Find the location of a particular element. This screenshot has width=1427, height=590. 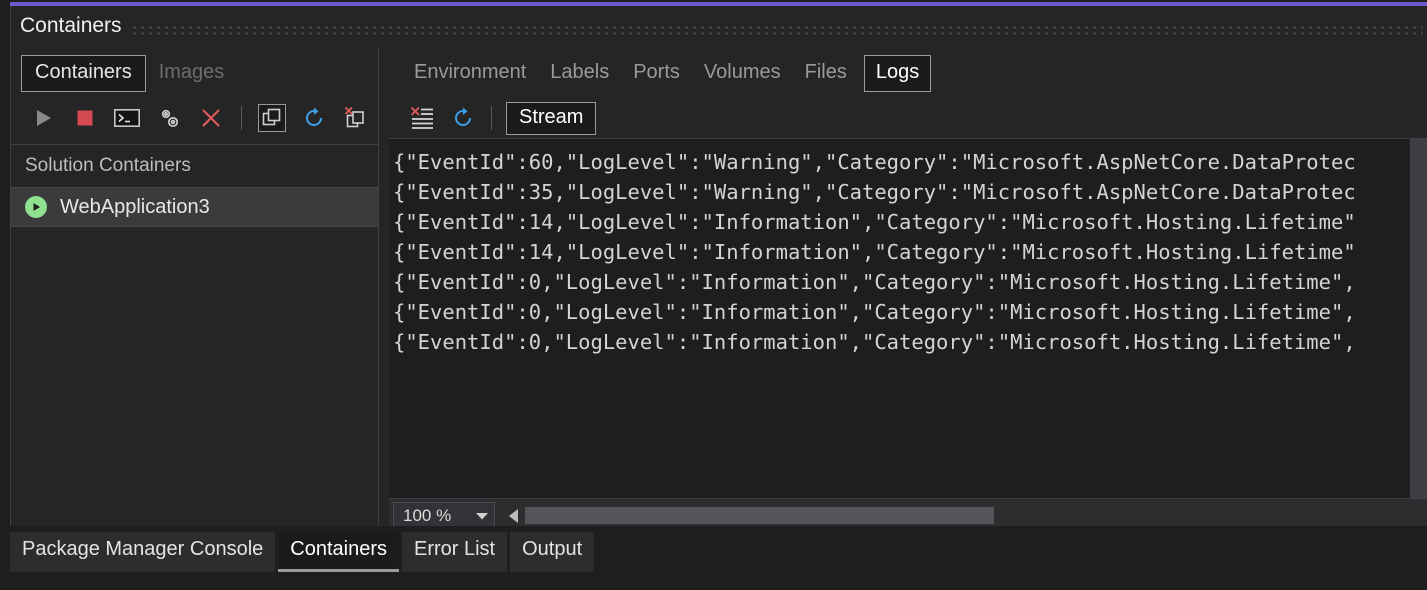

tab-logs-label: Logs is located at coordinates (897, 71).